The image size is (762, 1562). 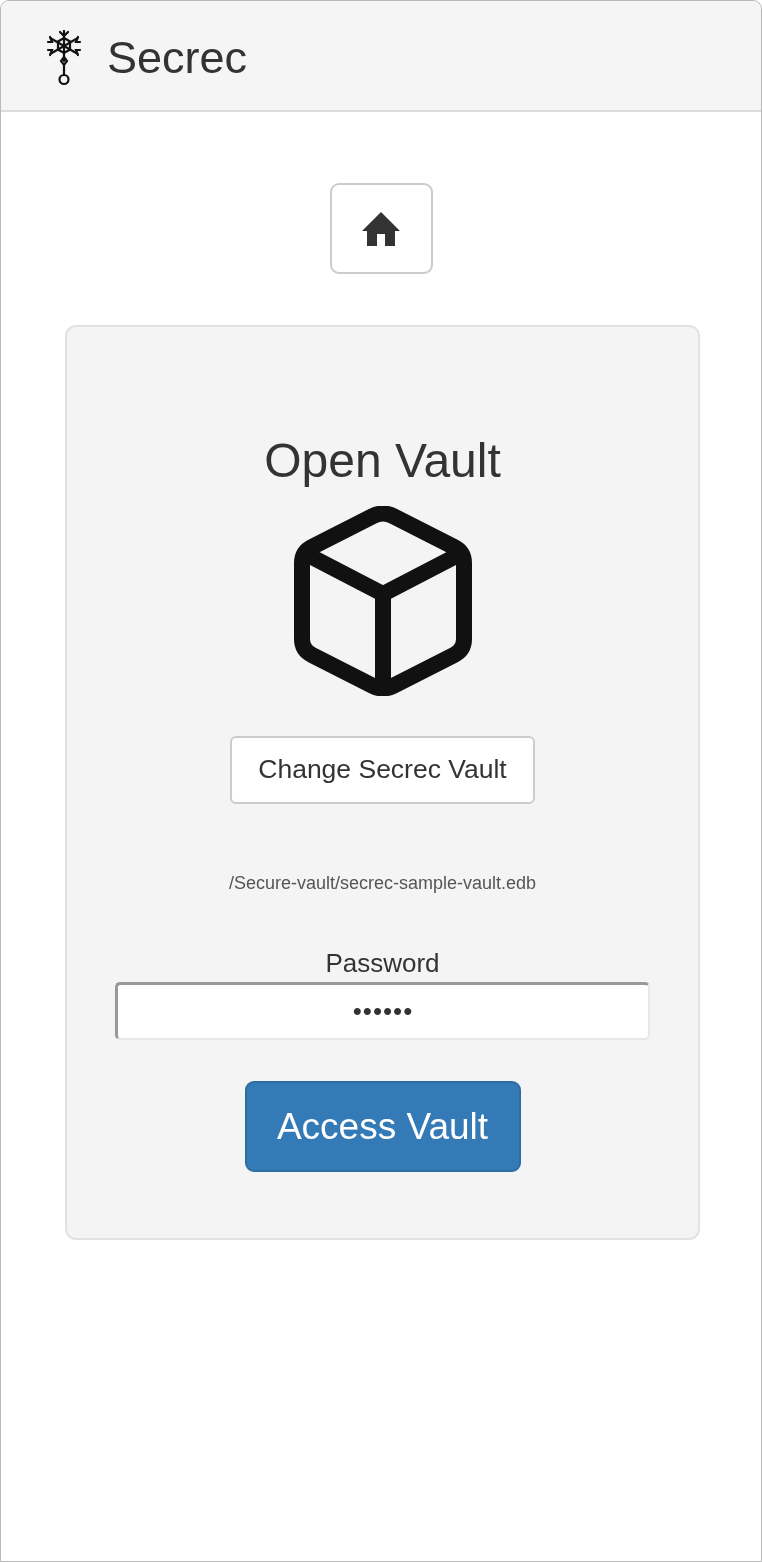 I want to click on home-icon, so click(x=381, y=228).